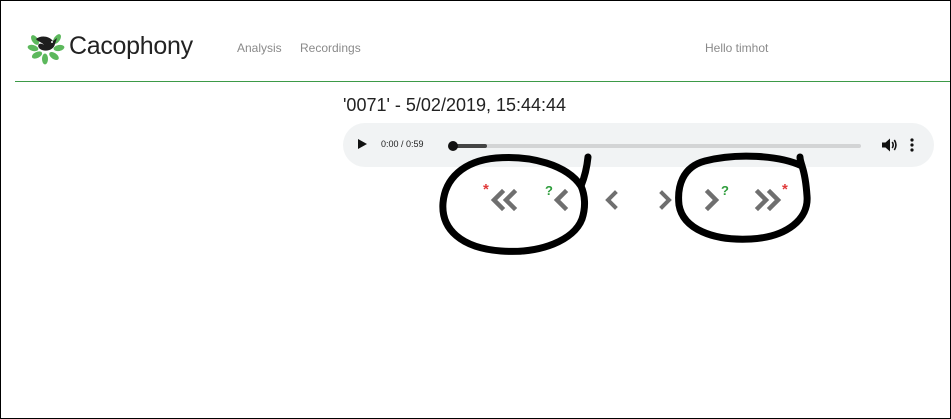  I want to click on next-untagged-badge: ?, so click(725, 190).